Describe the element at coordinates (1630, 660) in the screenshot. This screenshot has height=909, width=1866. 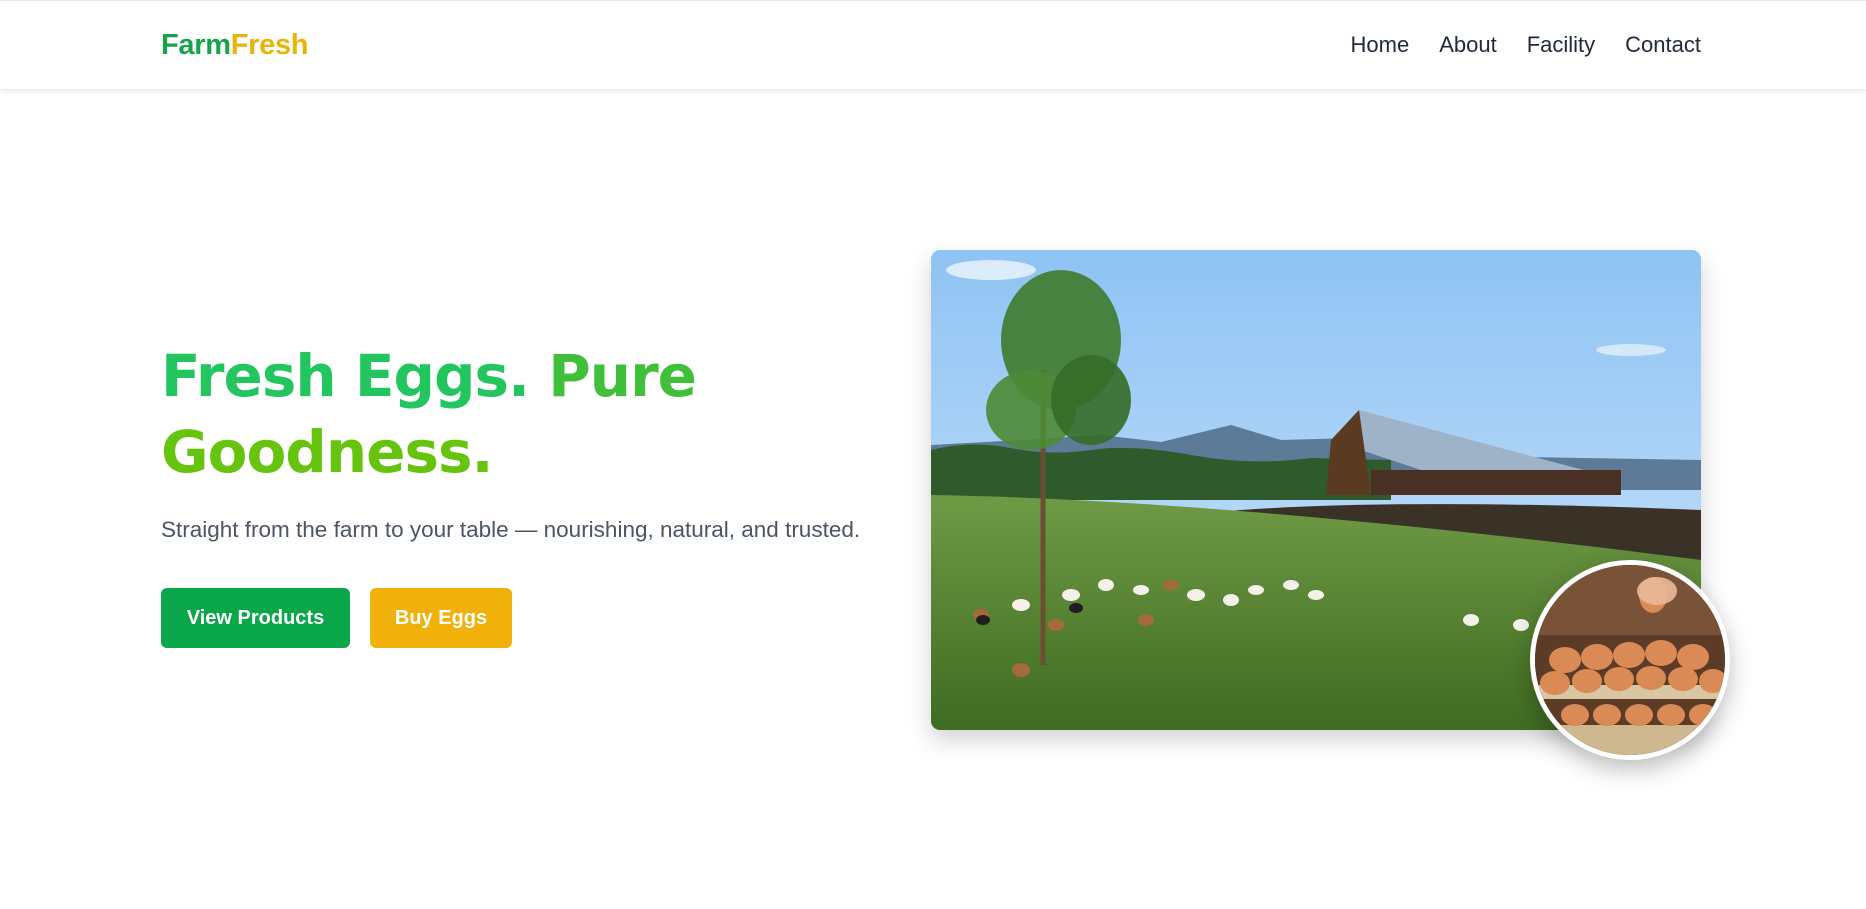
I see `eggs-badge-image` at that location.